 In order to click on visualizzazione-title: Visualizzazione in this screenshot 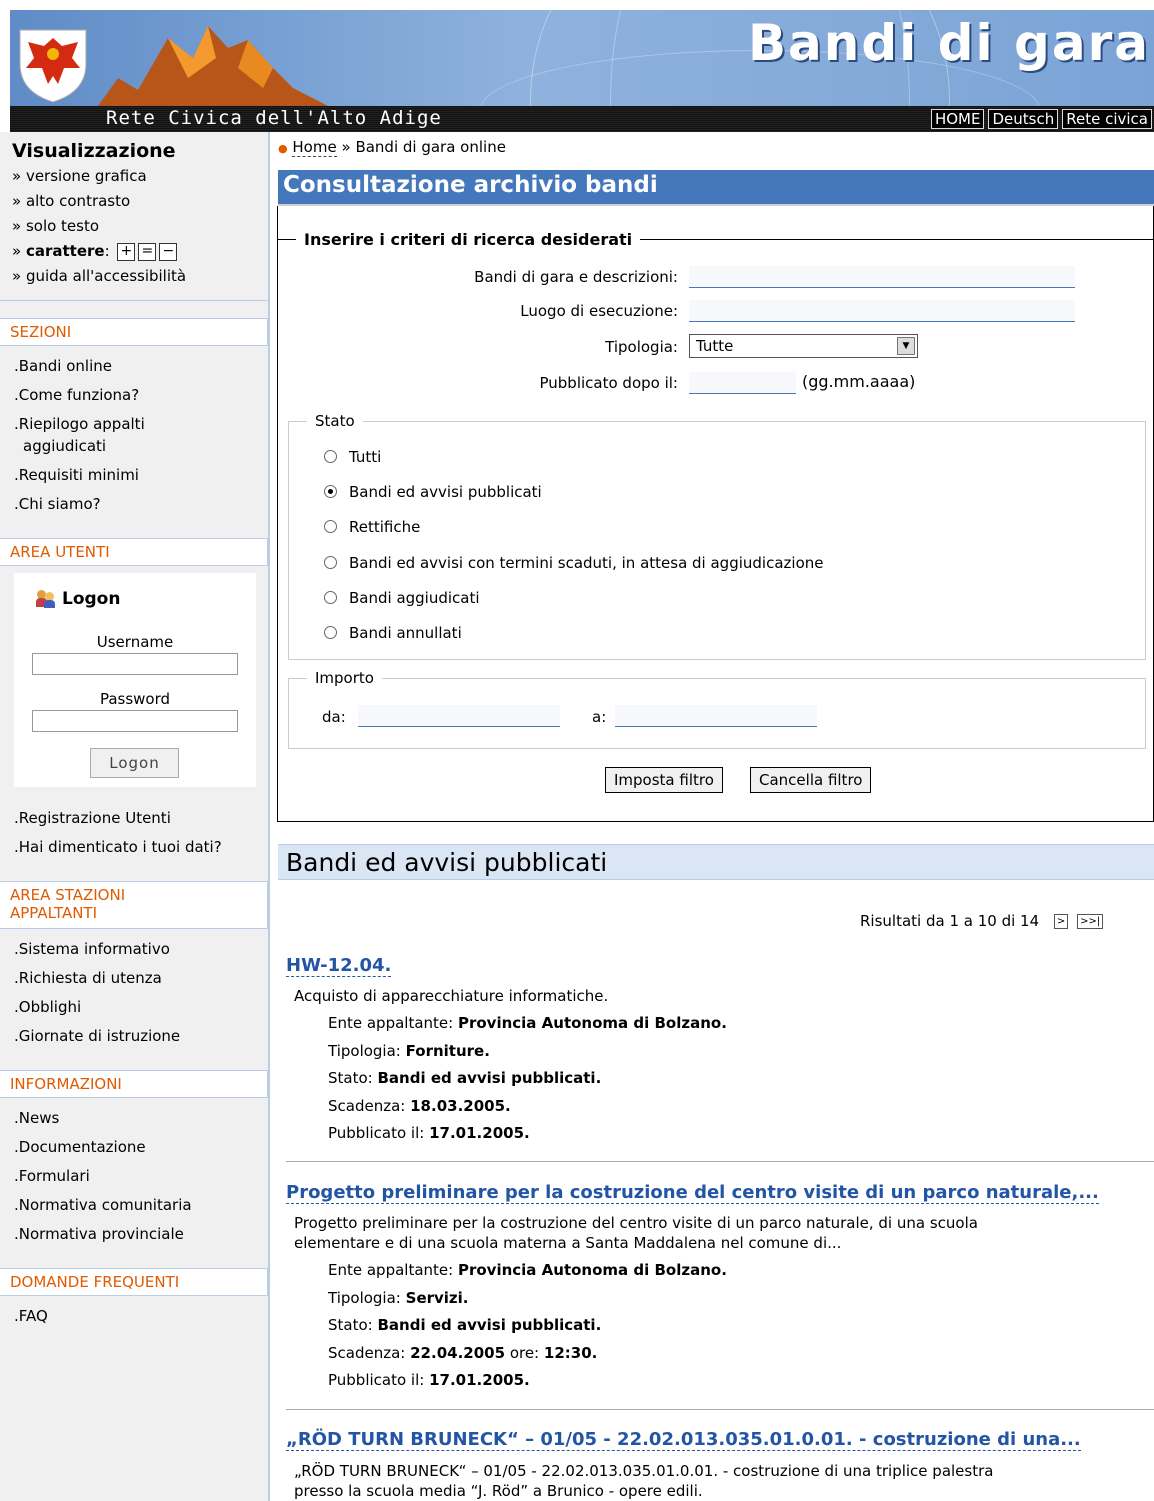, I will do `click(94, 151)`.